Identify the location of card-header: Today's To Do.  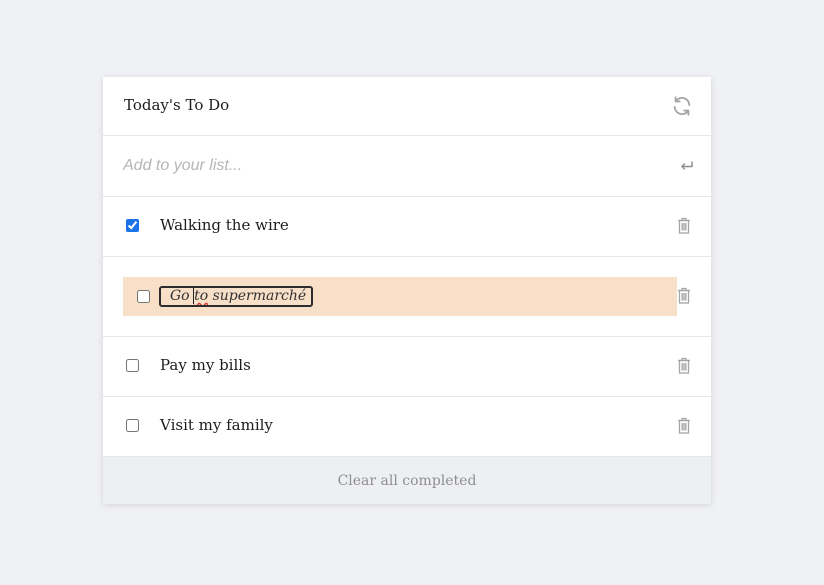
(407, 106).